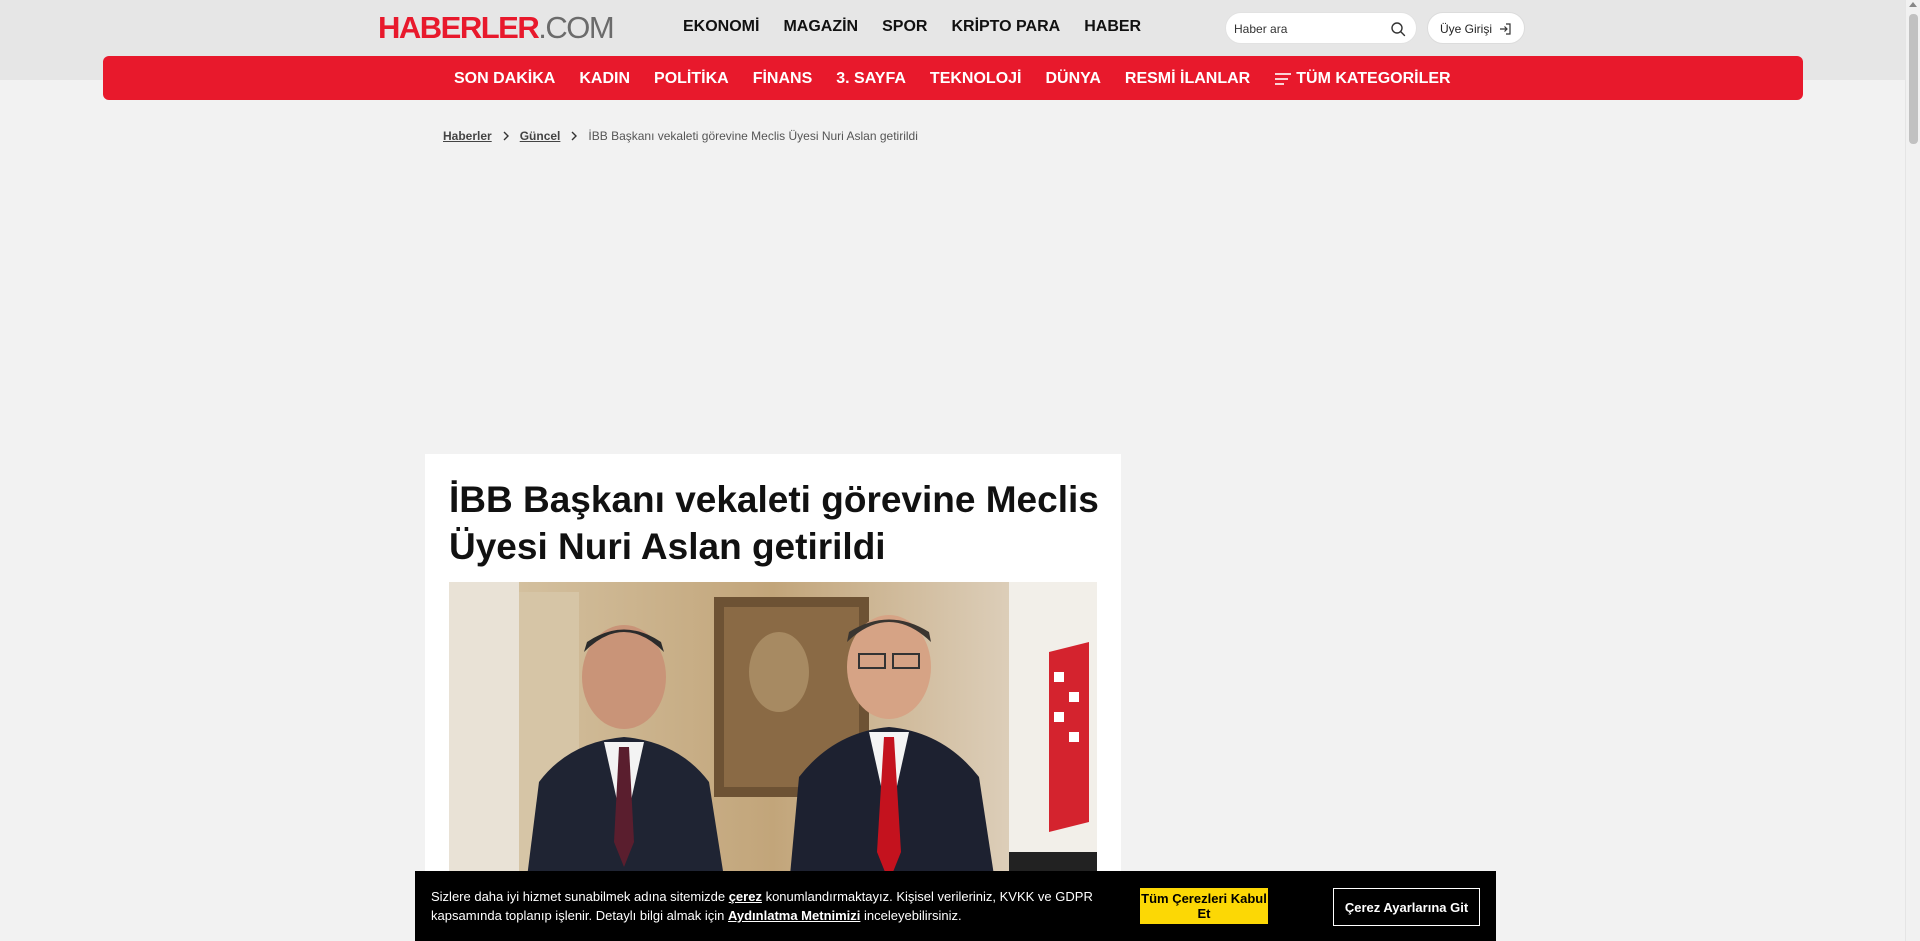  What do you see at coordinates (1309, 29) in the screenshot?
I see `search-input` at bounding box center [1309, 29].